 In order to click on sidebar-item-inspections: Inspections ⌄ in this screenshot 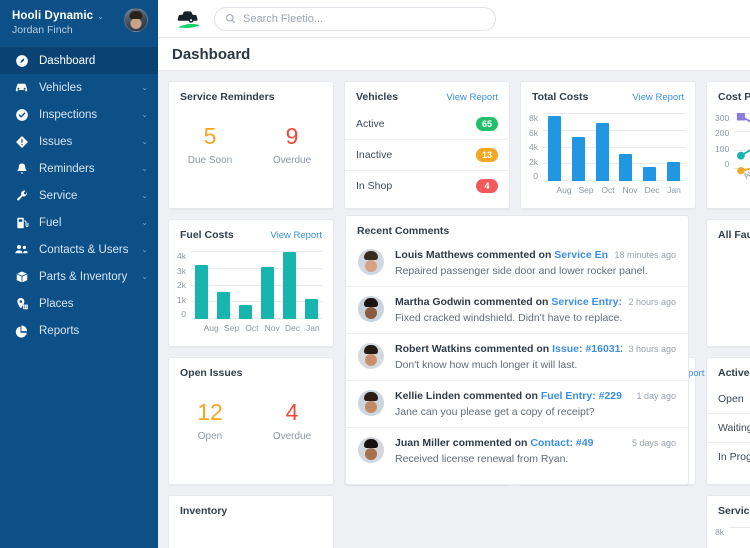, I will do `click(79, 114)`.